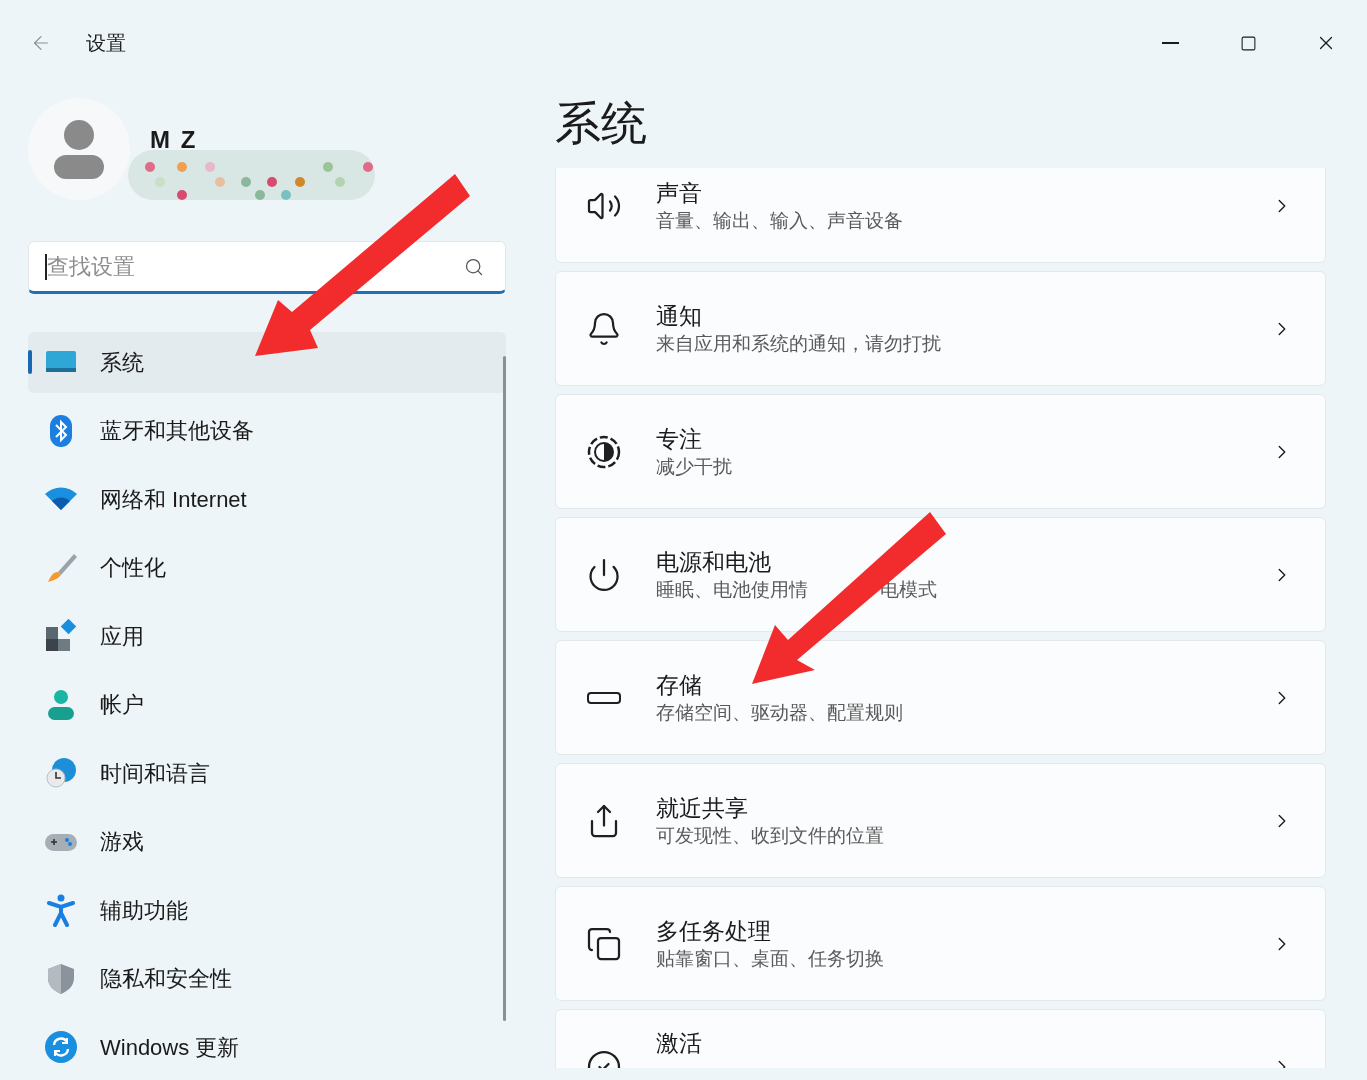 The width and height of the screenshot is (1367, 1080). I want to click on apps-icon, so click(61, 636).